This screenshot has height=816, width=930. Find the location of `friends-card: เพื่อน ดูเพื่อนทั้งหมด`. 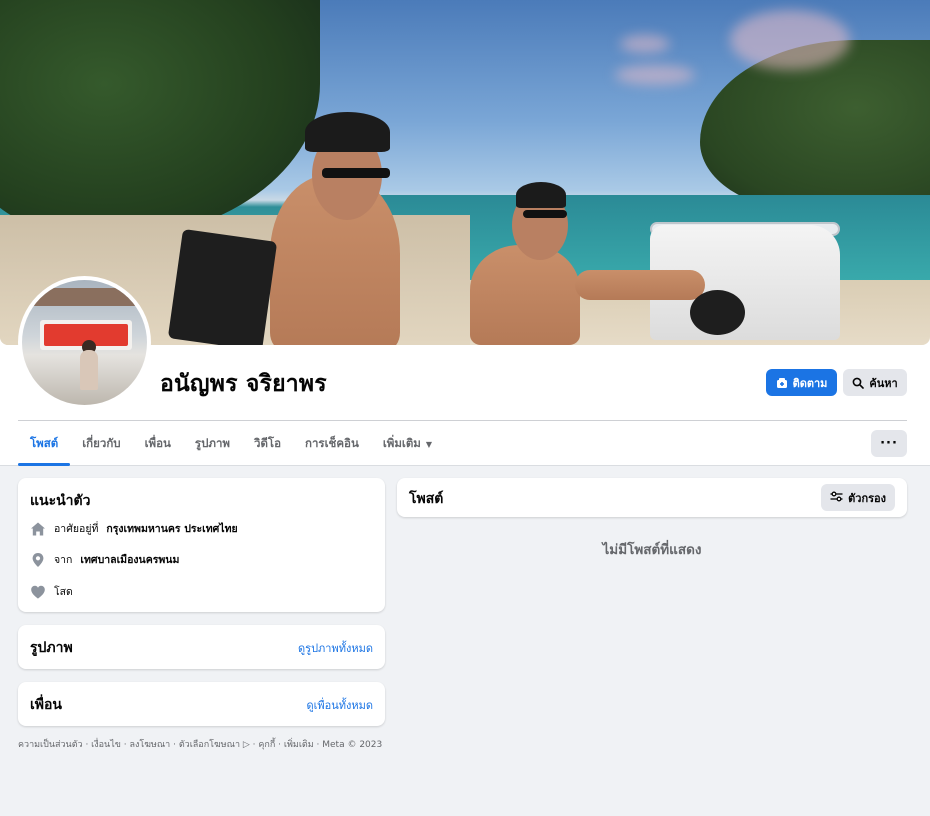

friends-card: เพื่อน ดูเพื่อนทั้งหมด is located at coordinates (201, 704).